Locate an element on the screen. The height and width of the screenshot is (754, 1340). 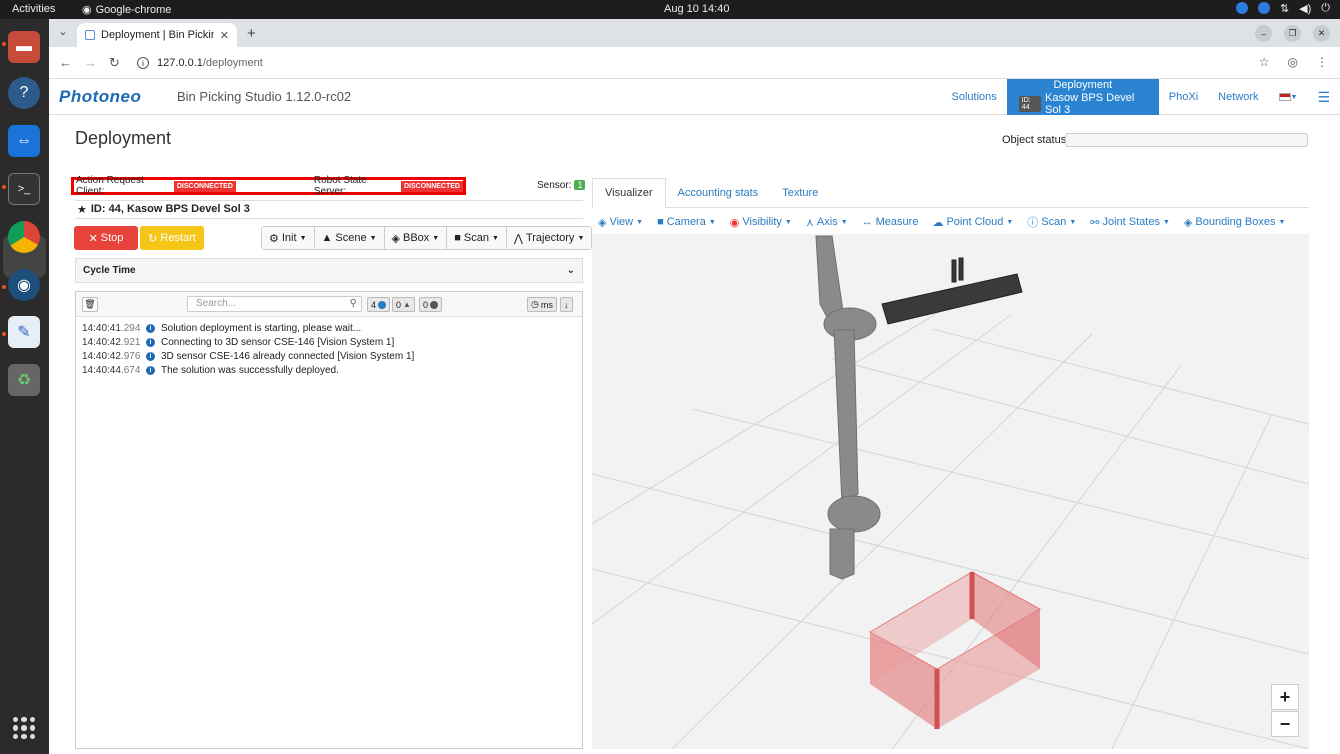
help-icon: ? is located at coordinates (24, 93).